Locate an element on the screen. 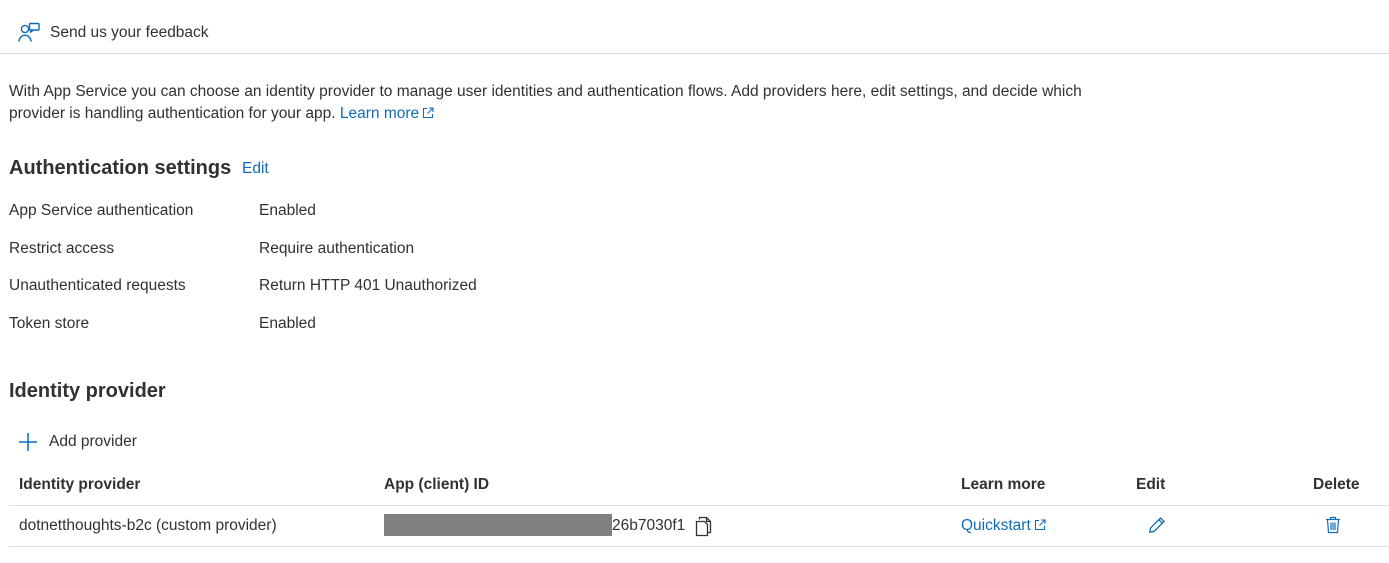 The width and height of the screenshot is (1389, 563). setting-label: App Service authentication is located at coordinates (101, 210).